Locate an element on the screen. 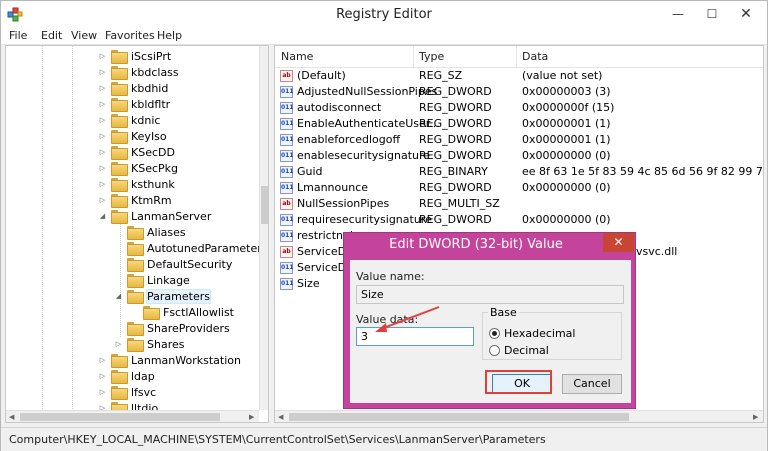 This screenshot has height=451, width=768. value-data: 0x00000000 (0) is located at coordinates (566, 155).